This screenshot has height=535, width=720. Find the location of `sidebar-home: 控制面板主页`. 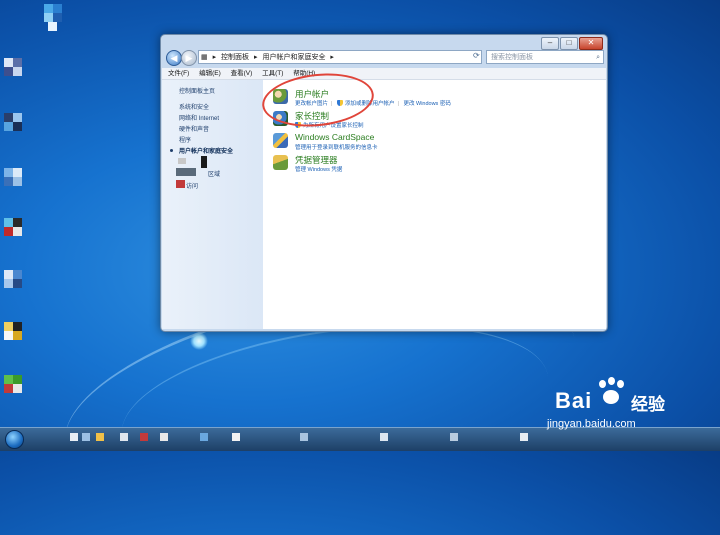

sidebar-home: 控制面板主页 is located at coordinates (197, 90).